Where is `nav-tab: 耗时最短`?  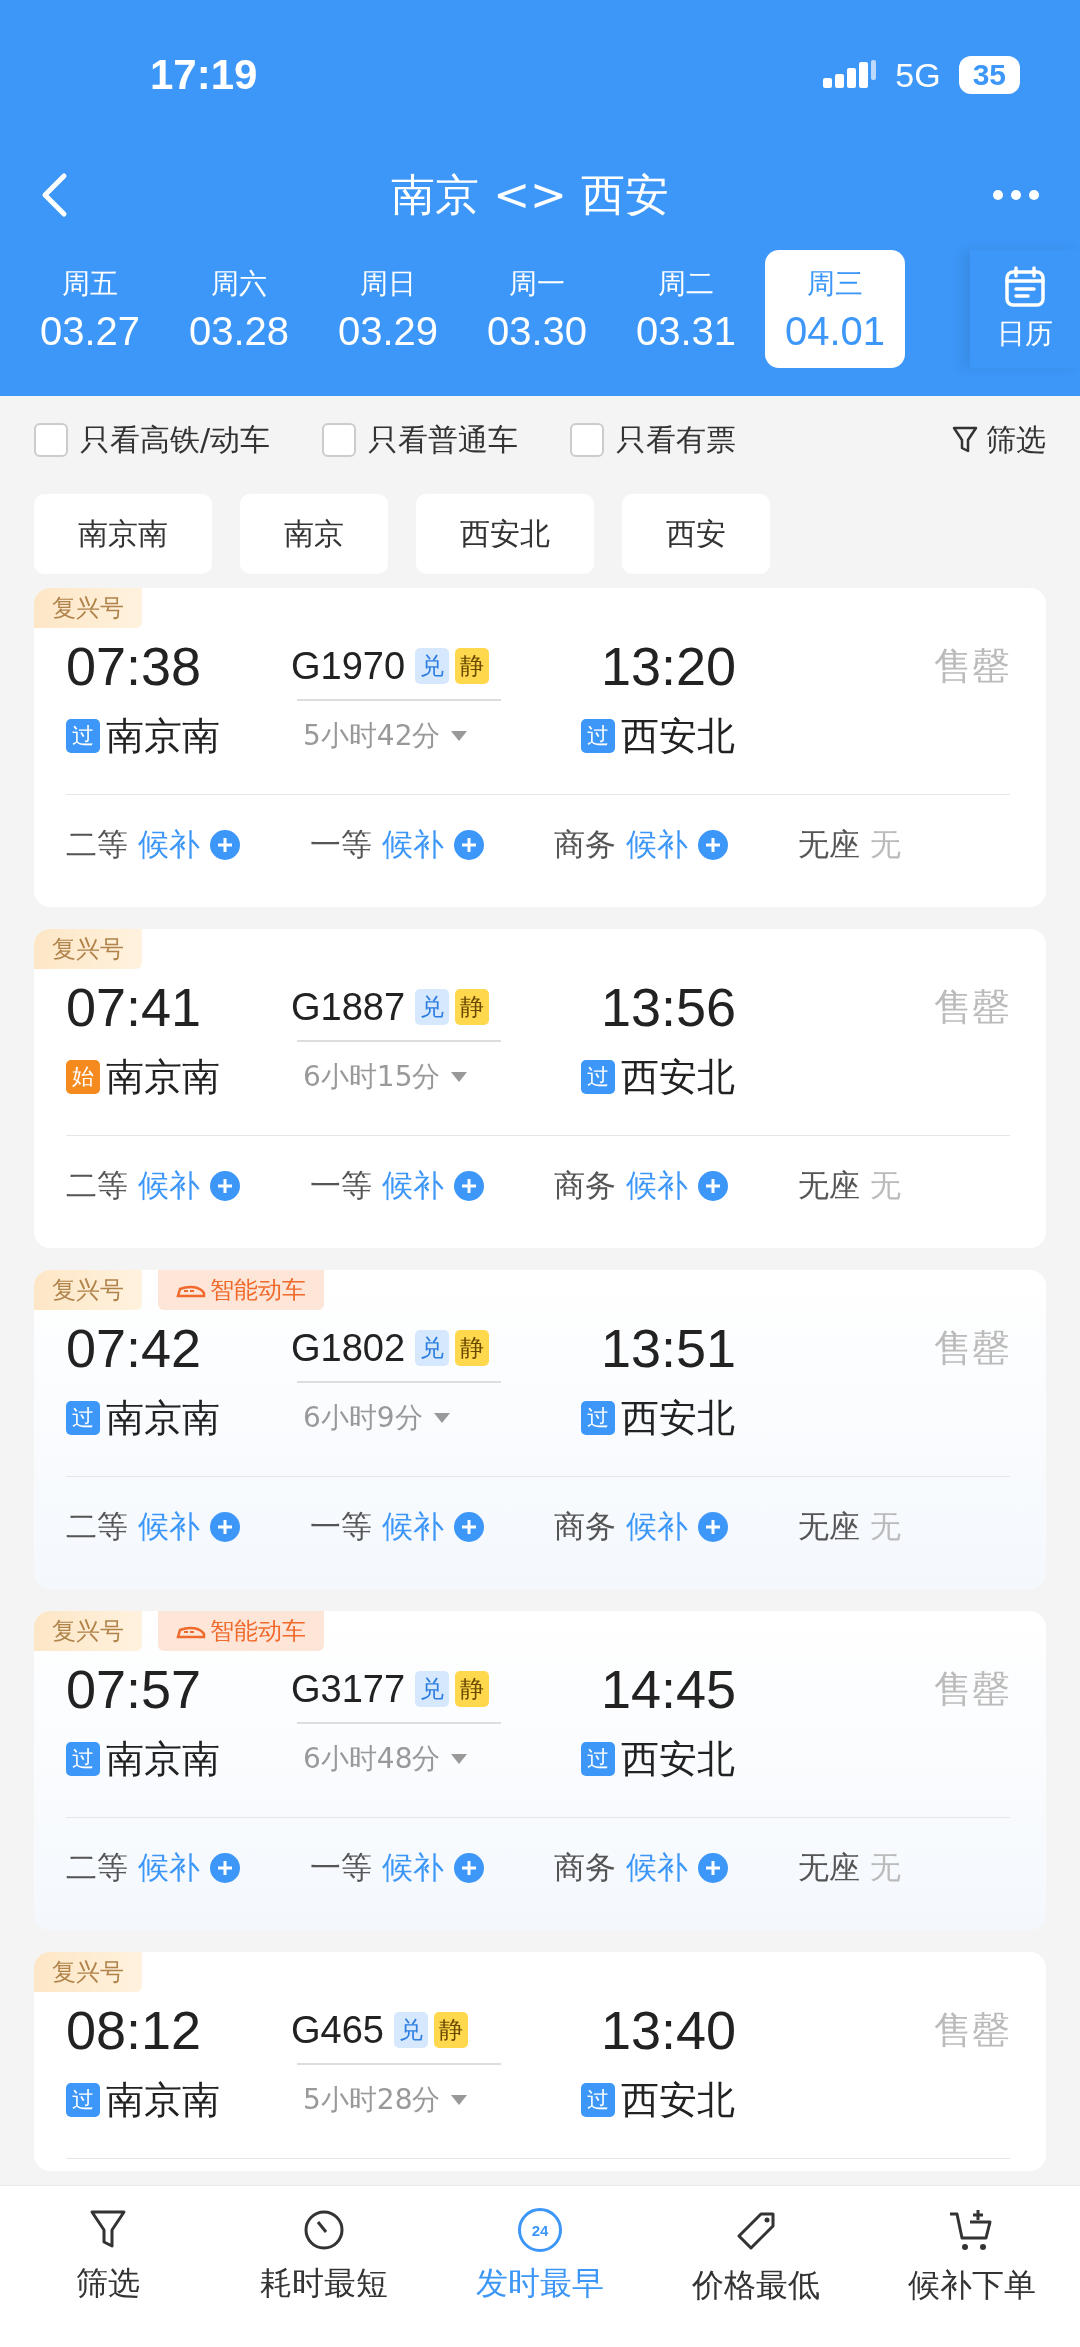
nav-tab: 耗时最短 is located at coordinates (324, 2257).